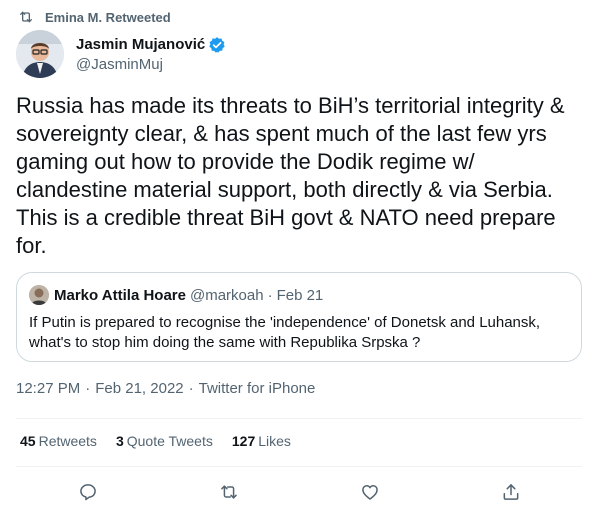 The image size is (598, 515). I want to click on quote-author-avatar, so click(39, 295).